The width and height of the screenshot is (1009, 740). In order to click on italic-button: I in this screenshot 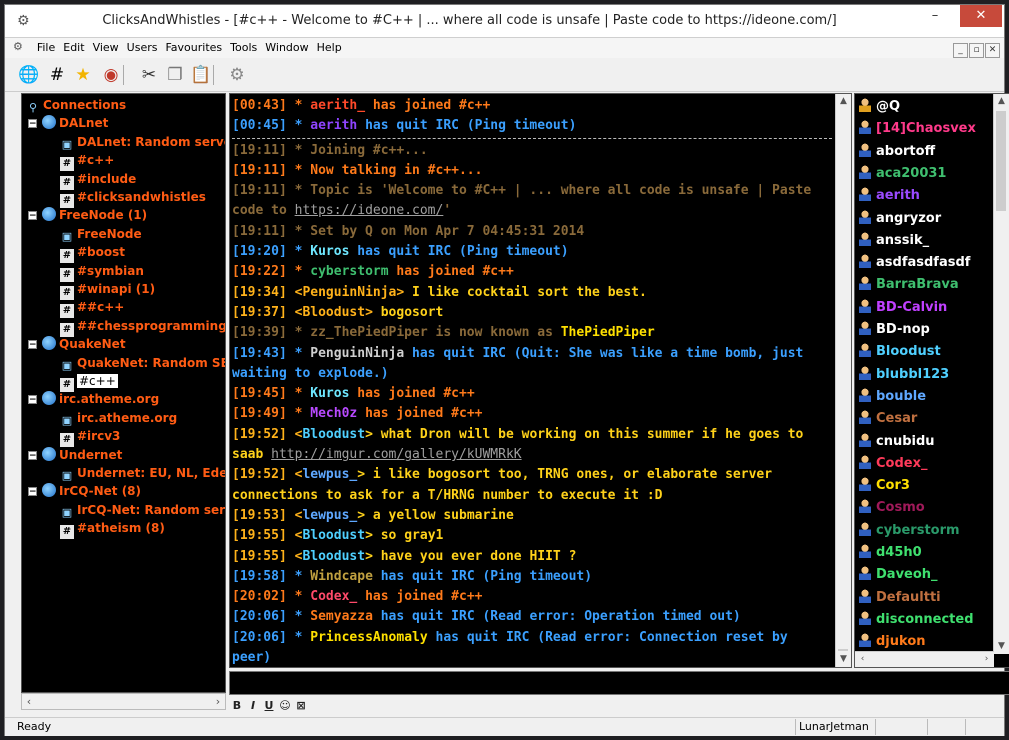, I will do `click(253, 706)`.